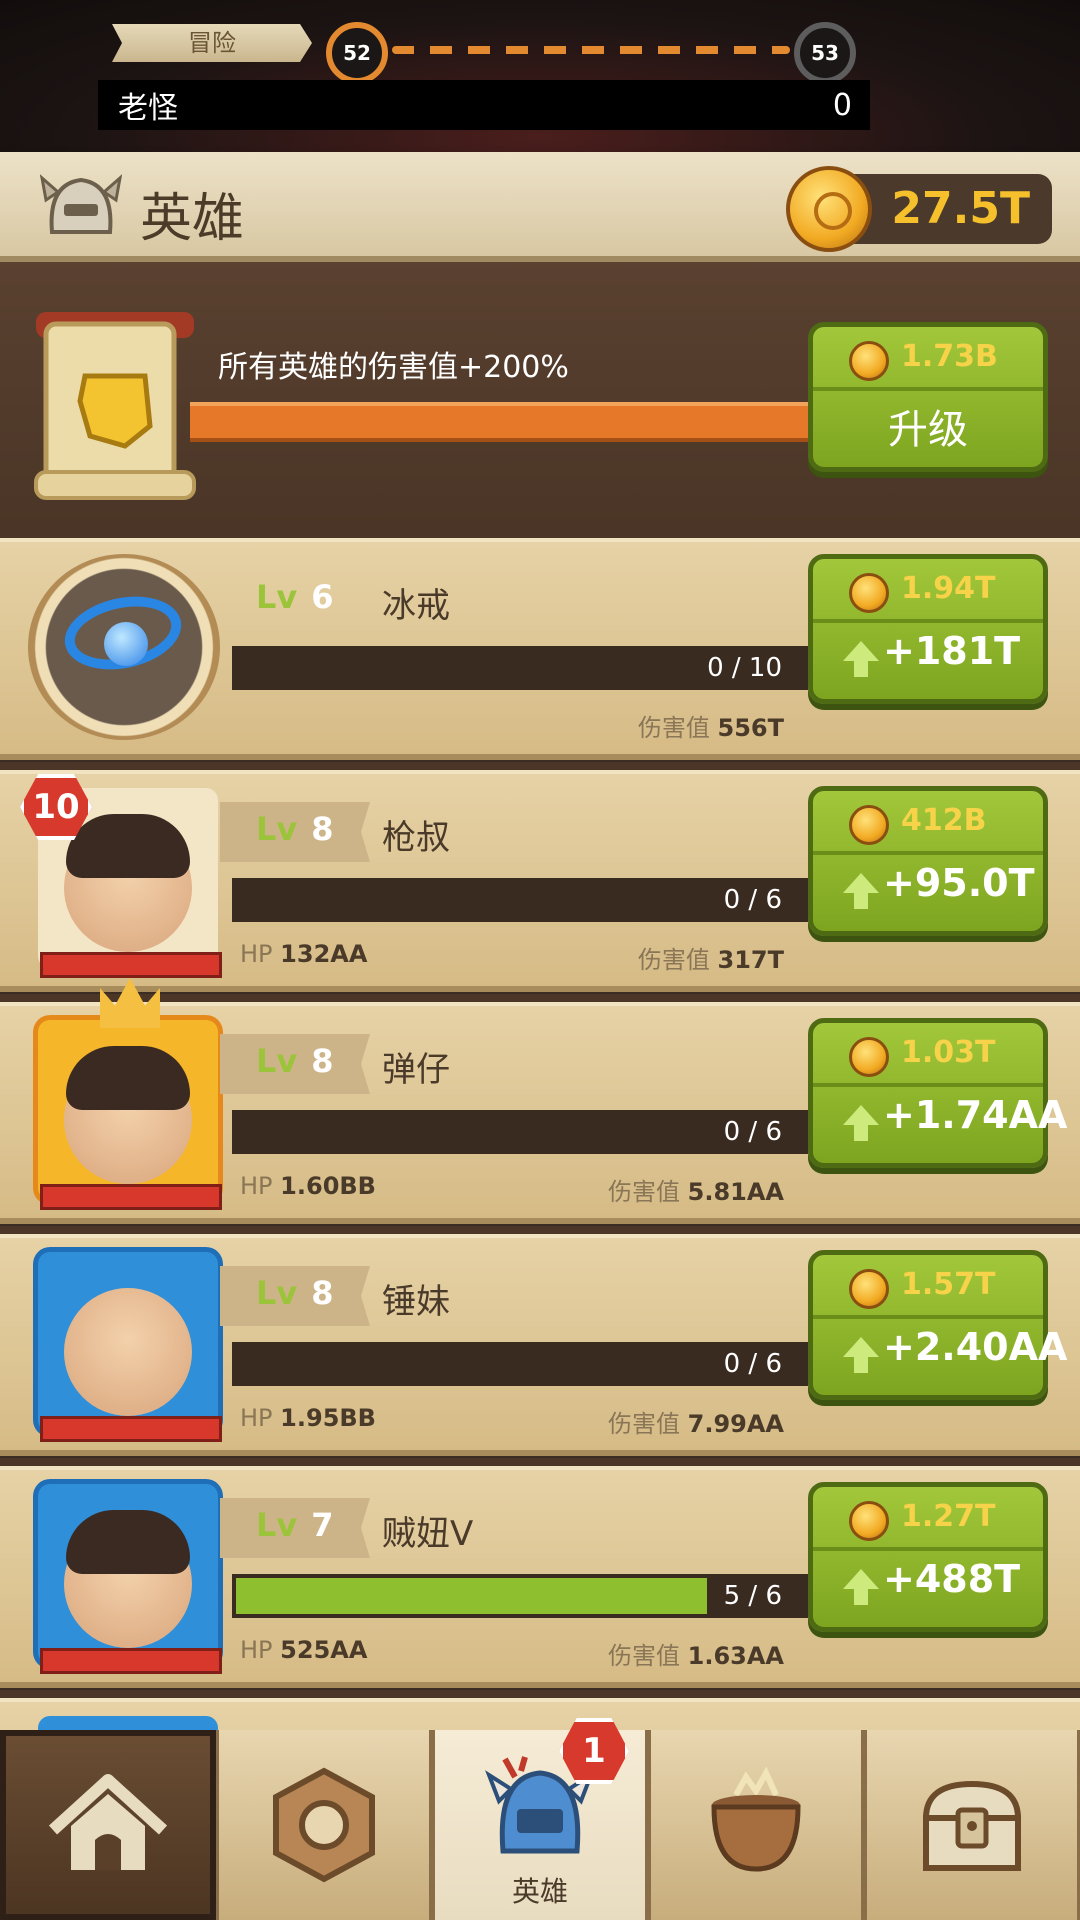 This screenshot has height=1920, width=1080. Describe the element at coordinates (928, 397) in the screenshot. I see `global-upgrade-button: 1.73B 升级` at that location.